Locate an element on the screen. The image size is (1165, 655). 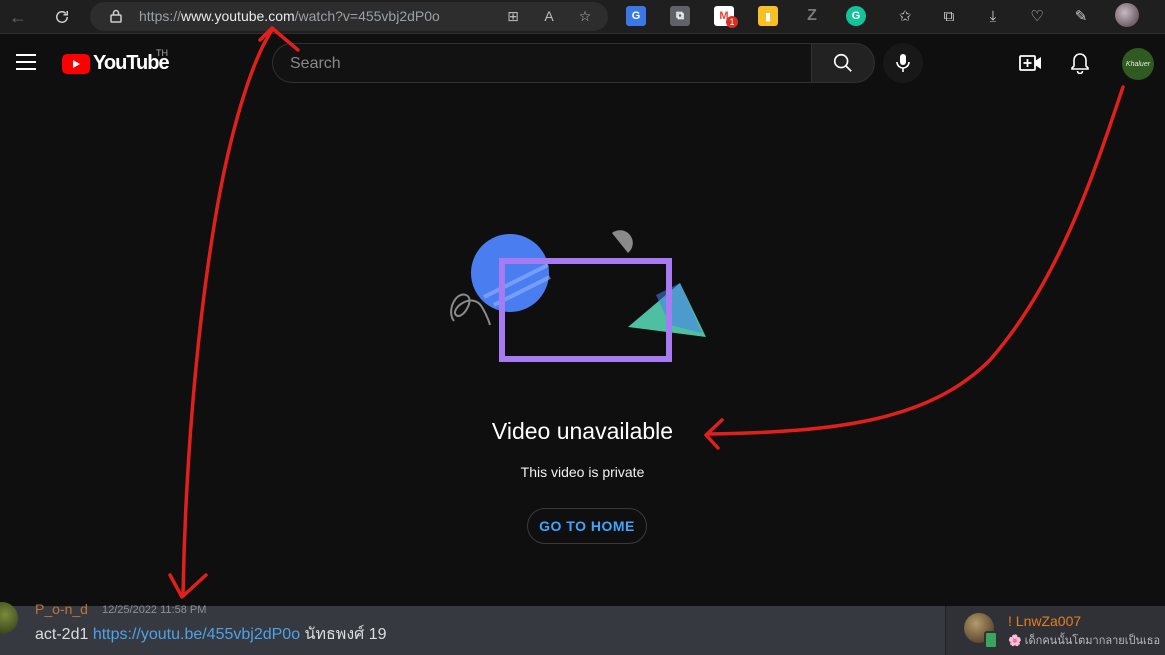
message-author: P_o-n_d is located at coordinates (61, 609).